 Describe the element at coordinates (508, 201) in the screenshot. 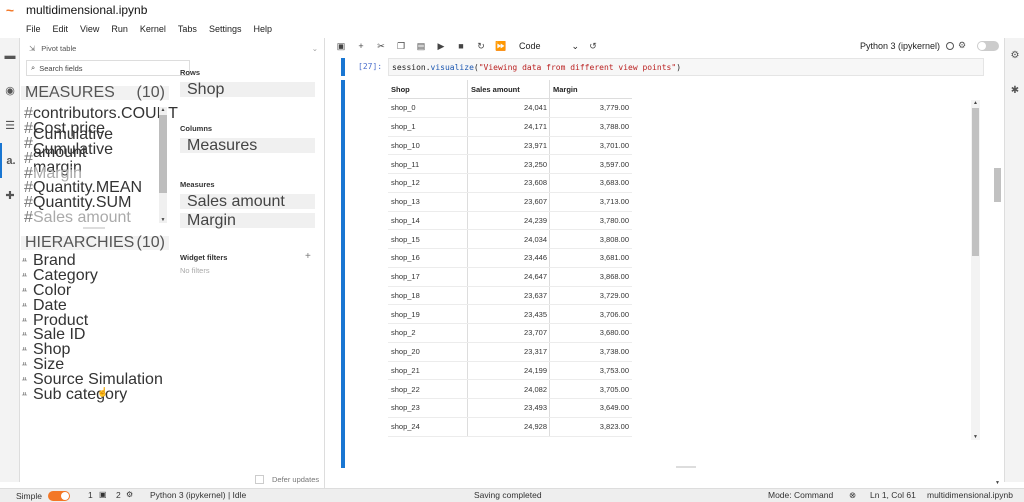

I see `sales-amount-cell: 23,607` at that location.